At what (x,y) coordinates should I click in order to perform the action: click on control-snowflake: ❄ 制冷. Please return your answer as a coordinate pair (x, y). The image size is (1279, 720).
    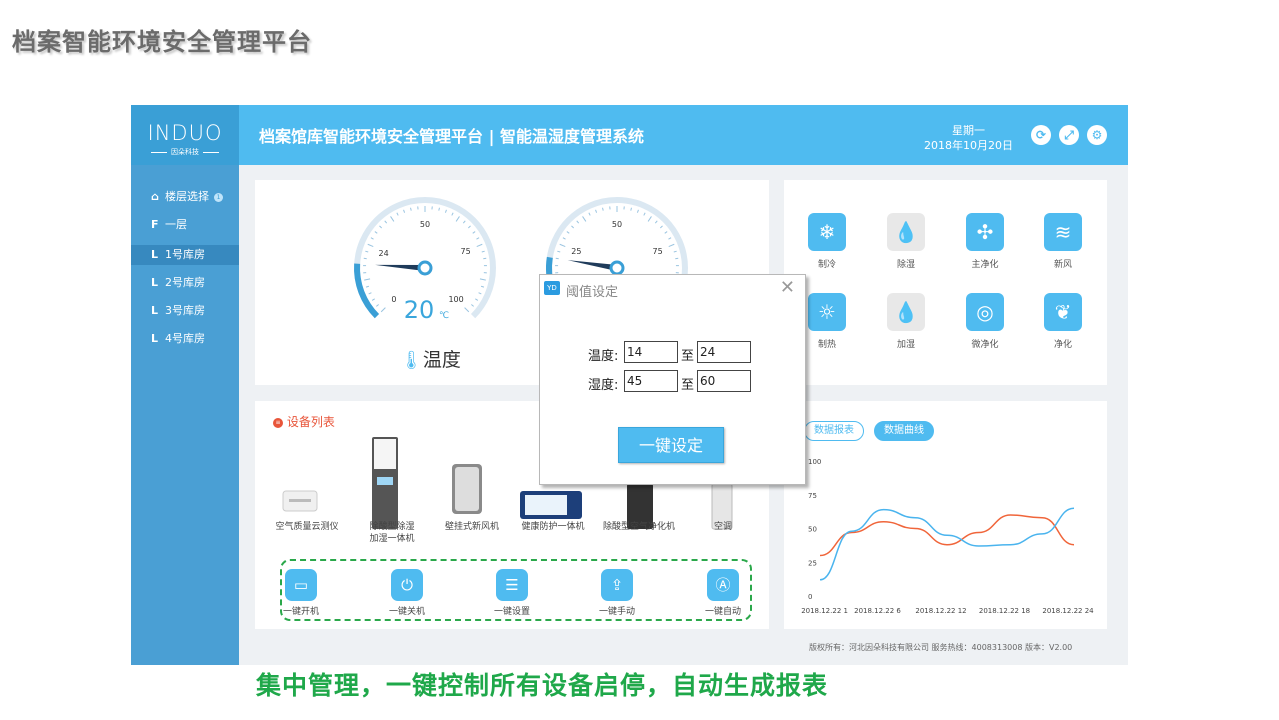
    Looking at the image, I should click on (827, 241).